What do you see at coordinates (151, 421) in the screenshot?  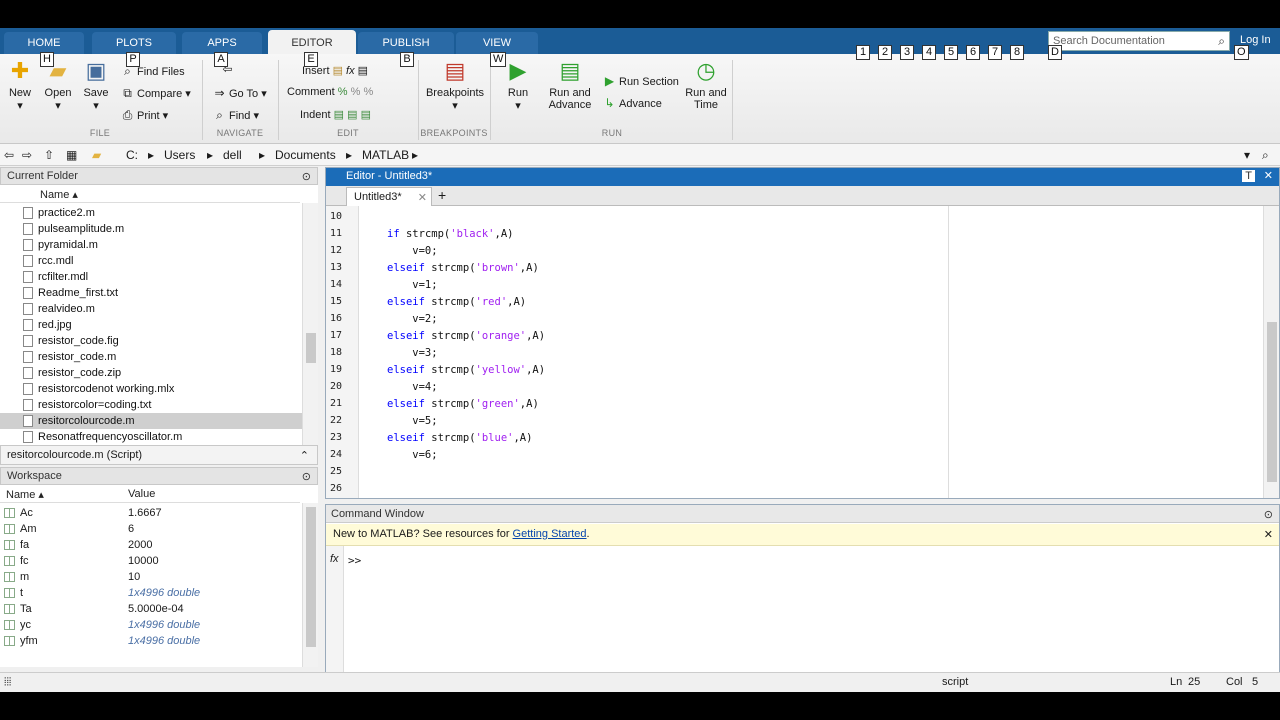 I see `file-item: resitorcolourcode.m` at bounding box center [151, 421].